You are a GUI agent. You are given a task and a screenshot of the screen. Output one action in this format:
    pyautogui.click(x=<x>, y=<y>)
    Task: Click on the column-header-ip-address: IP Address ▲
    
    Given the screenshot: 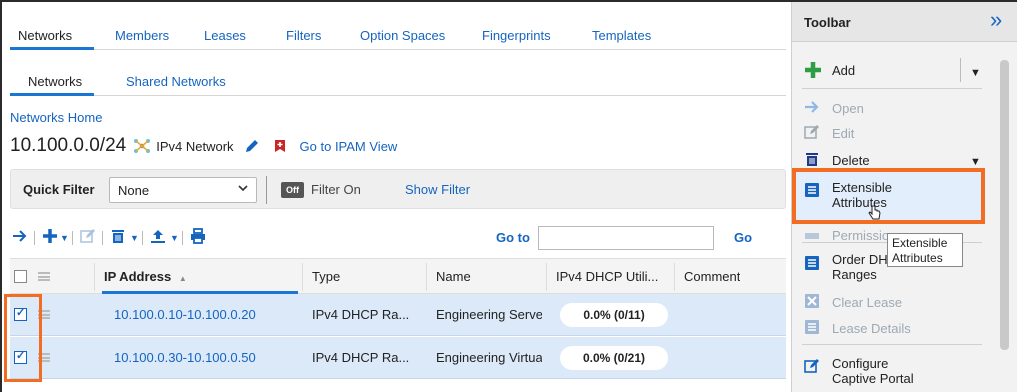 What is the action you would take?
    pyautogui.click(x=145, y=277)
    